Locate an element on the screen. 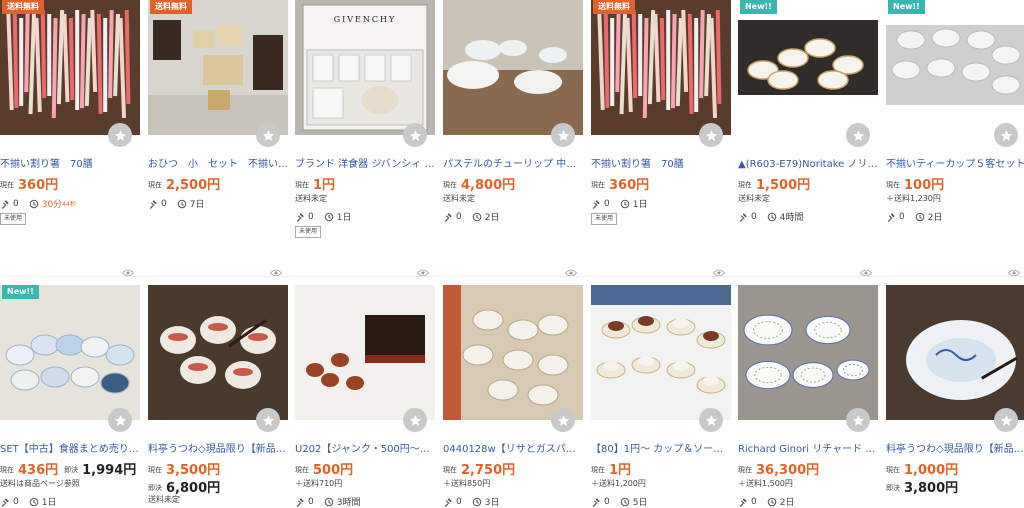 The height and width of the screenshot is (508, 1024). product-card: パステルのチューリップ 中古枚… 現在 4,800円 送料未定 0 2日 is located at coordinates (513, 138).